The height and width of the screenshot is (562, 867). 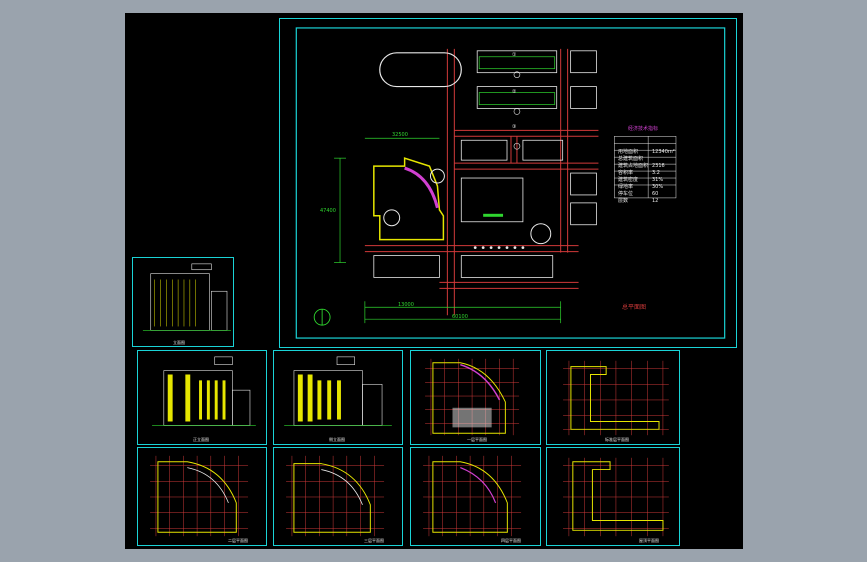 I want to click on table-title: 经济技术指标, so click(x=643, y=129).